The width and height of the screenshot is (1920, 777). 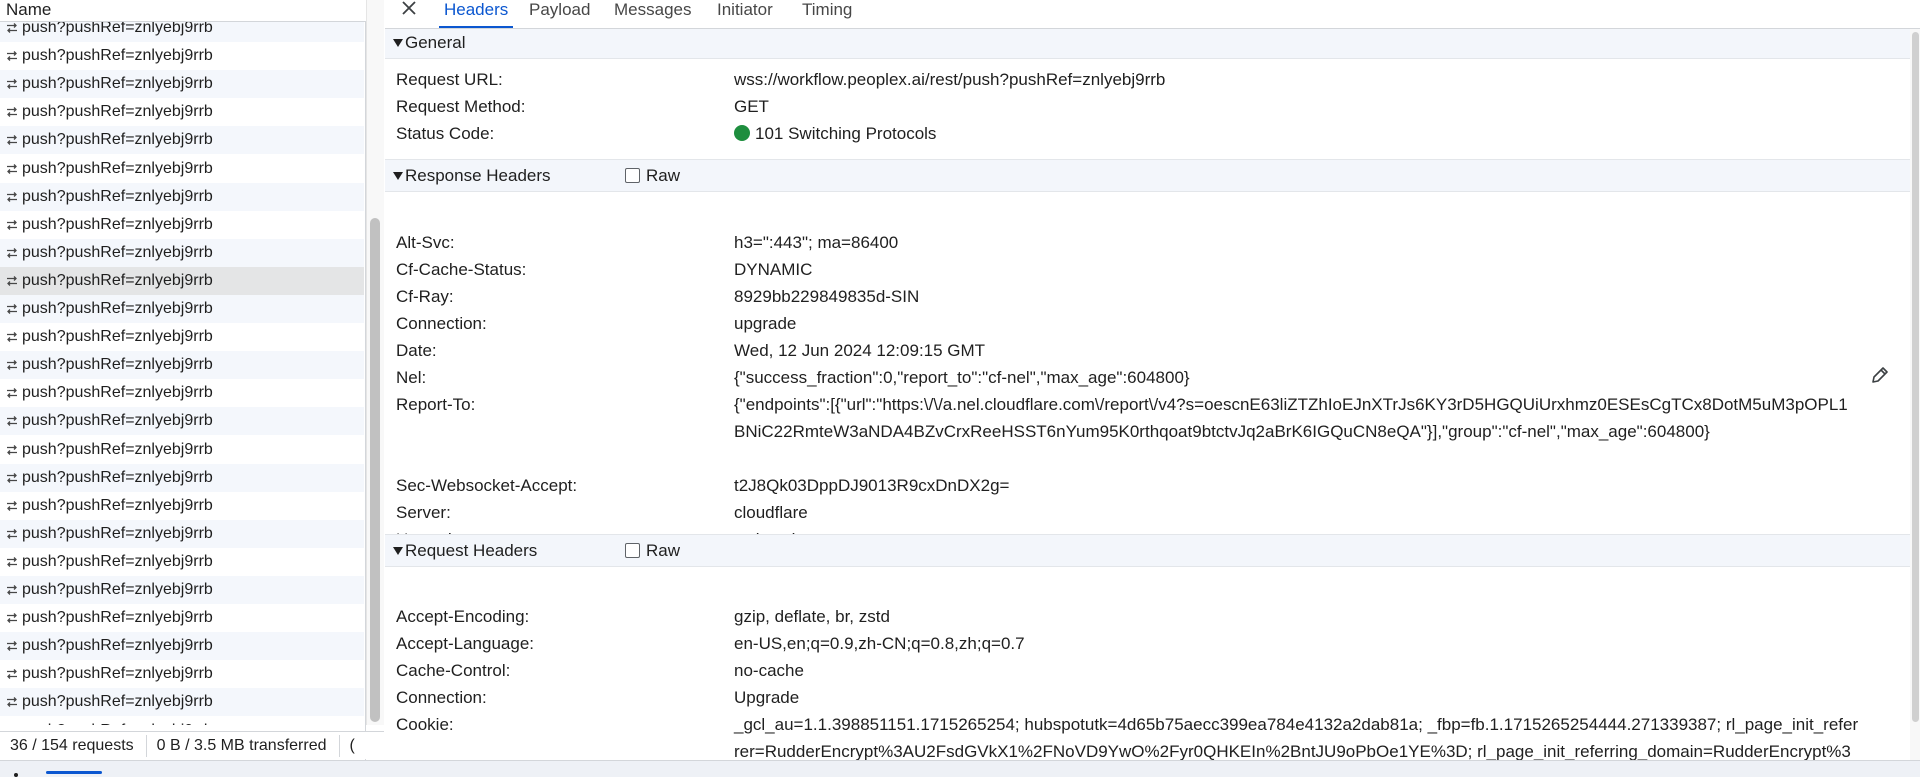 What do you see at coordinates (846, 133) in the screenshot?
I see `status-code-text: 101 Switching Protocols` at bounding box center [846, 133].